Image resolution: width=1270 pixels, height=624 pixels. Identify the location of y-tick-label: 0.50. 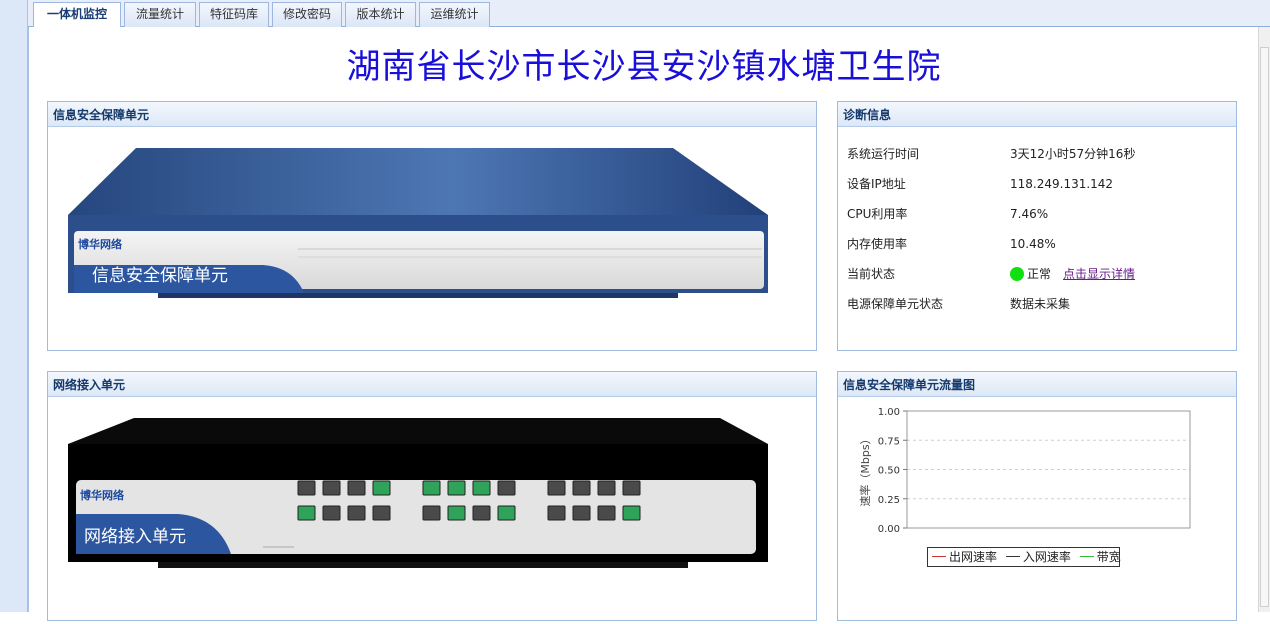
(889, 471).